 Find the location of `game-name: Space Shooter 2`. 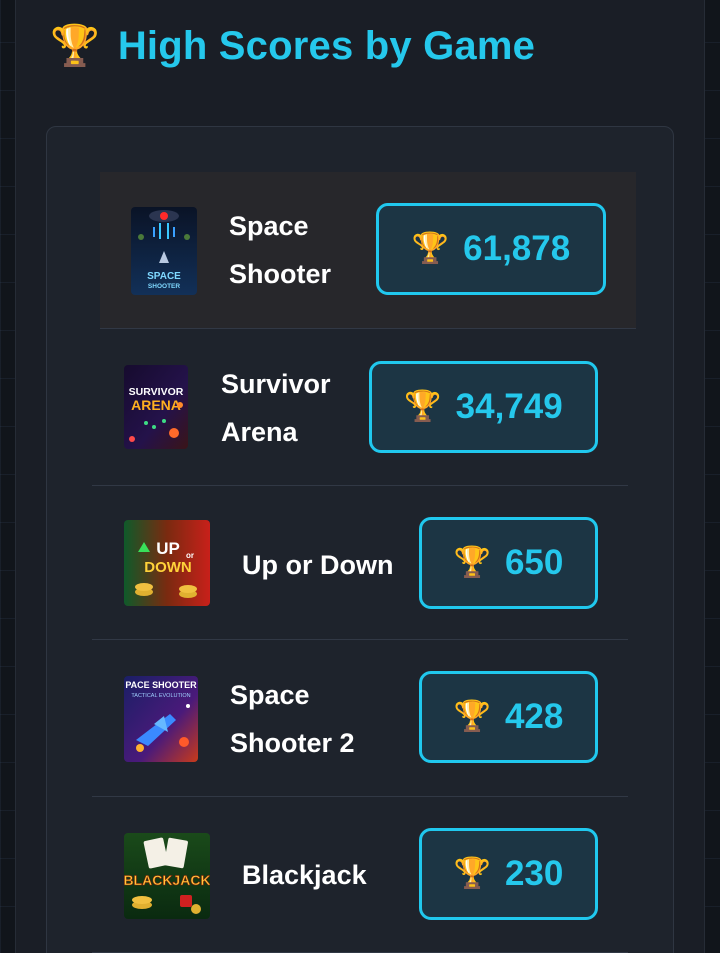

game-name: Space Shooter 2 is located at coordinates (292, 719).